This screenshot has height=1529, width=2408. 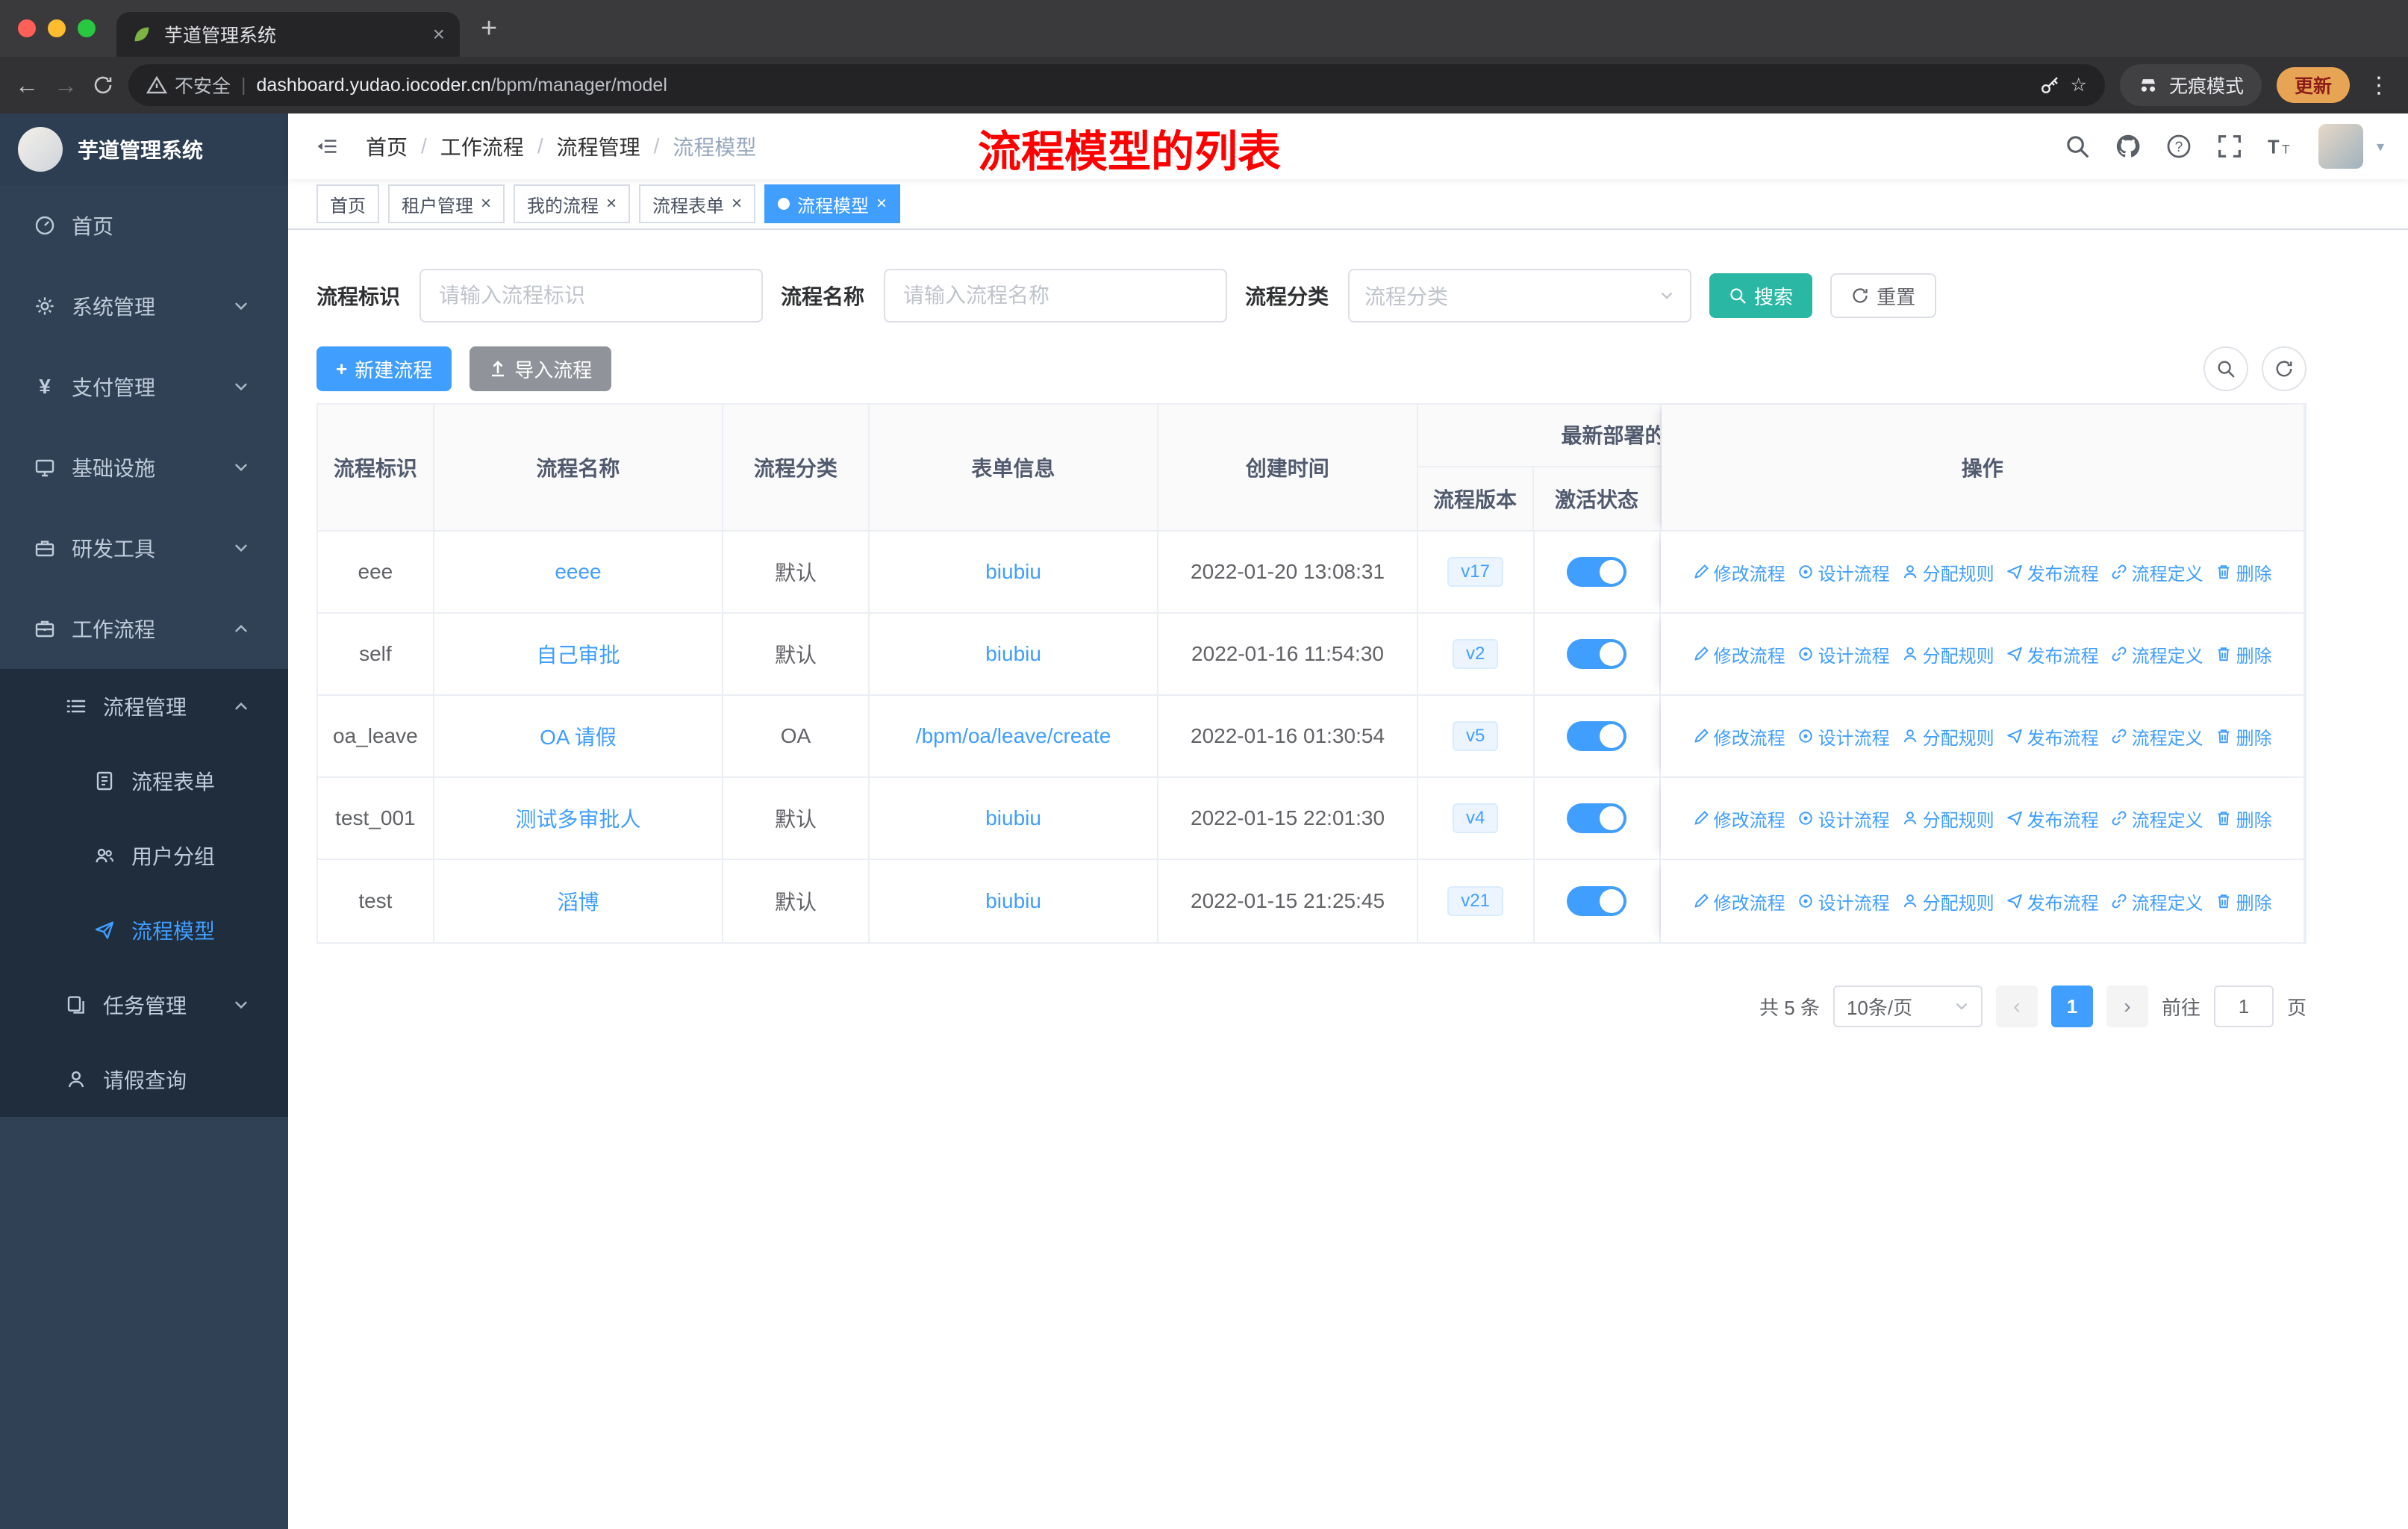 What do you see at coordinates (1520, 296) in the screenshot?
I see `process-category-select: 流程分类` at bounding box center [1520, 296].